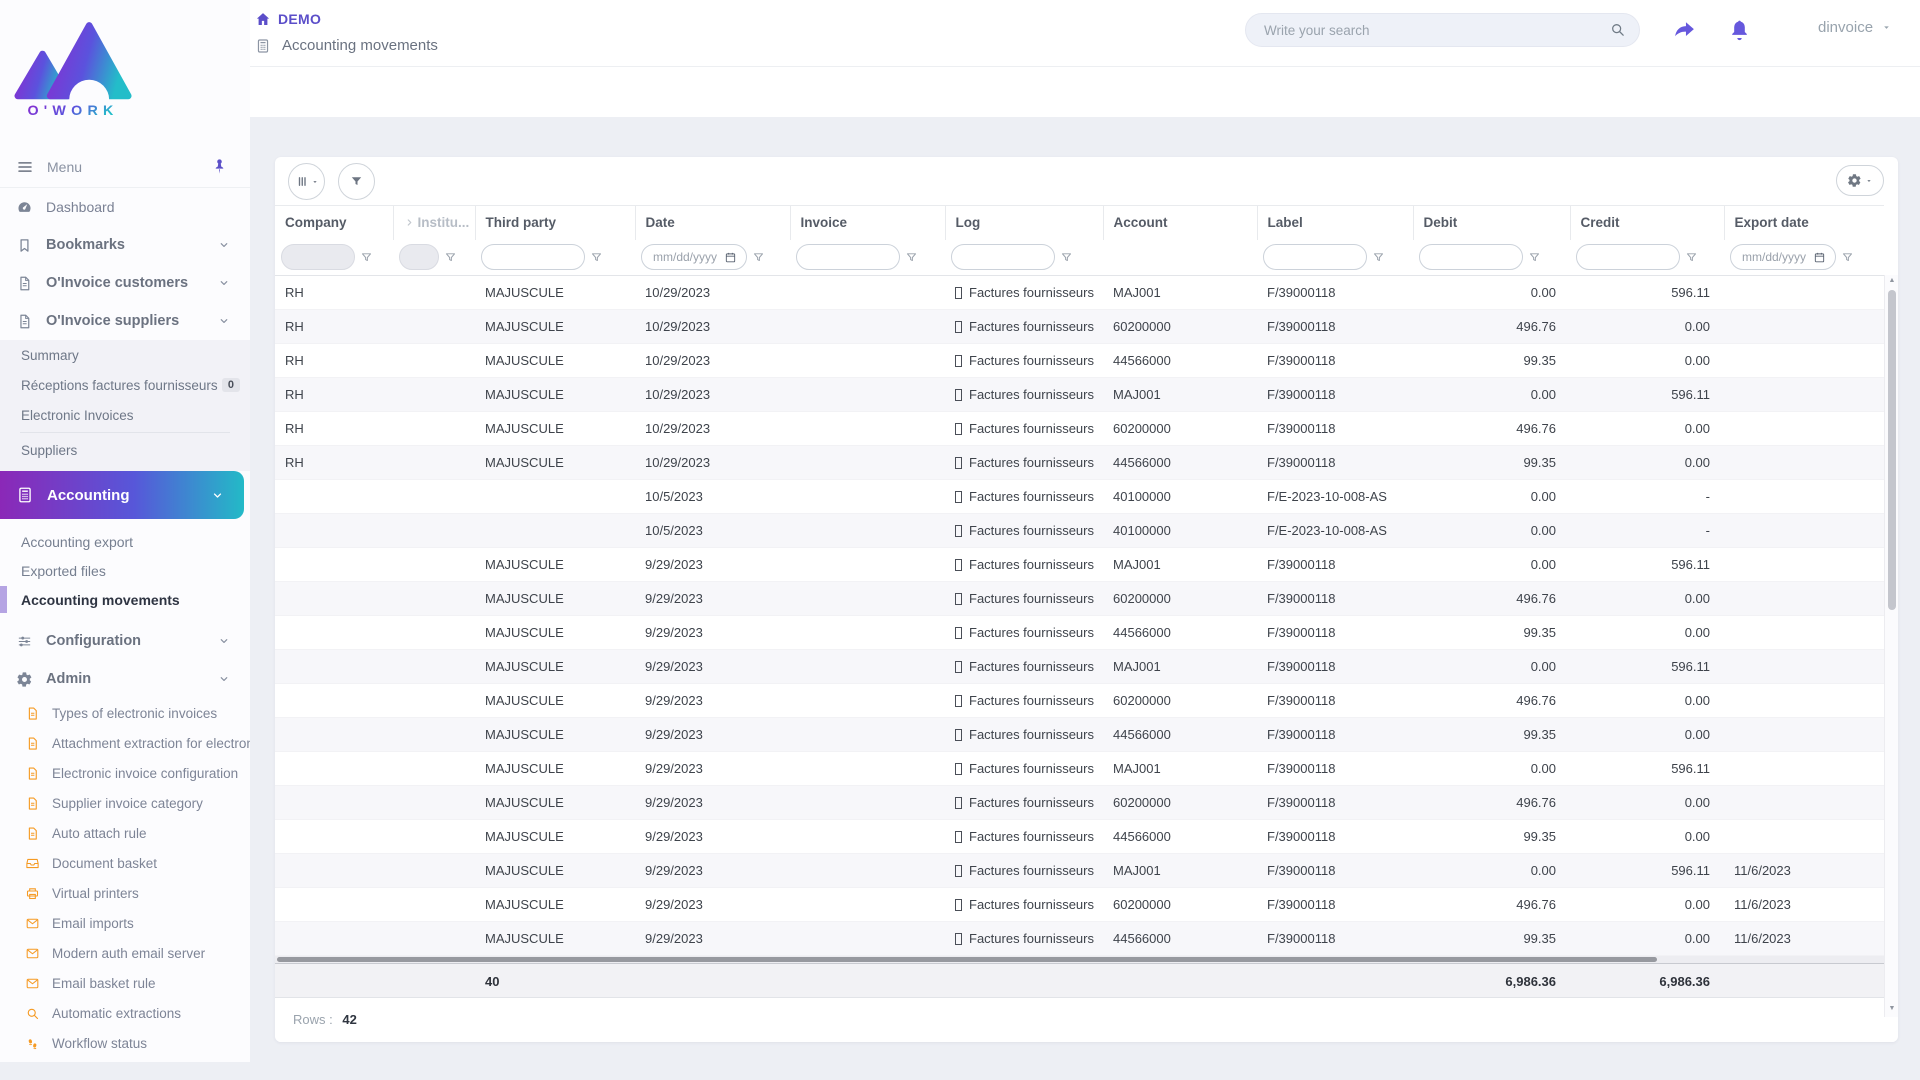 The height and width of the screenshot is (1080, 1920). I want to click on column-header-invoice: Invoice, so click(867, 222).